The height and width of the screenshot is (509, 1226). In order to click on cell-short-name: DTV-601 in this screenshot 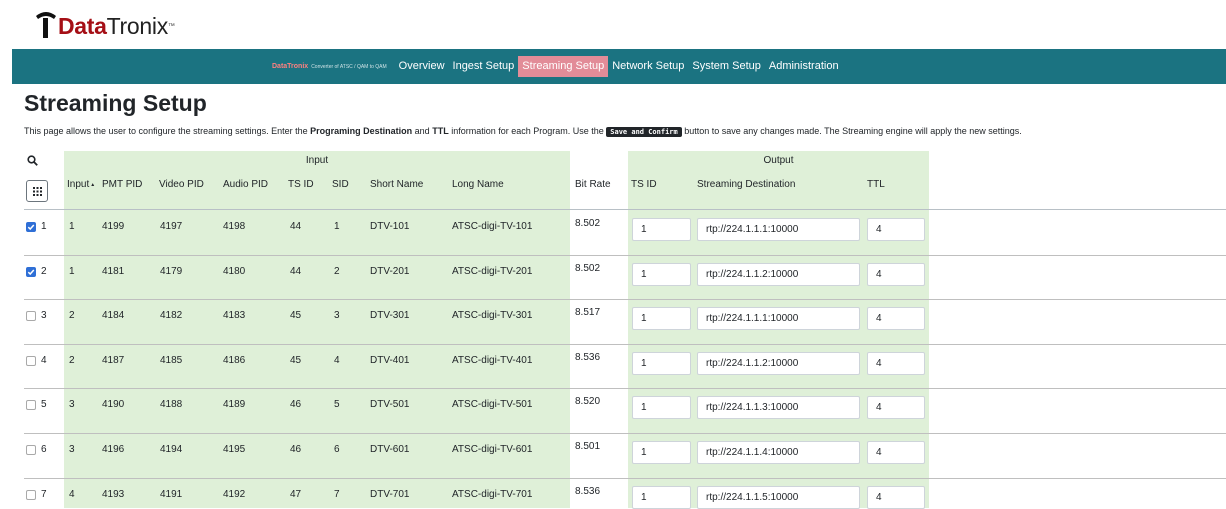, I will do `click(390, 449)`.